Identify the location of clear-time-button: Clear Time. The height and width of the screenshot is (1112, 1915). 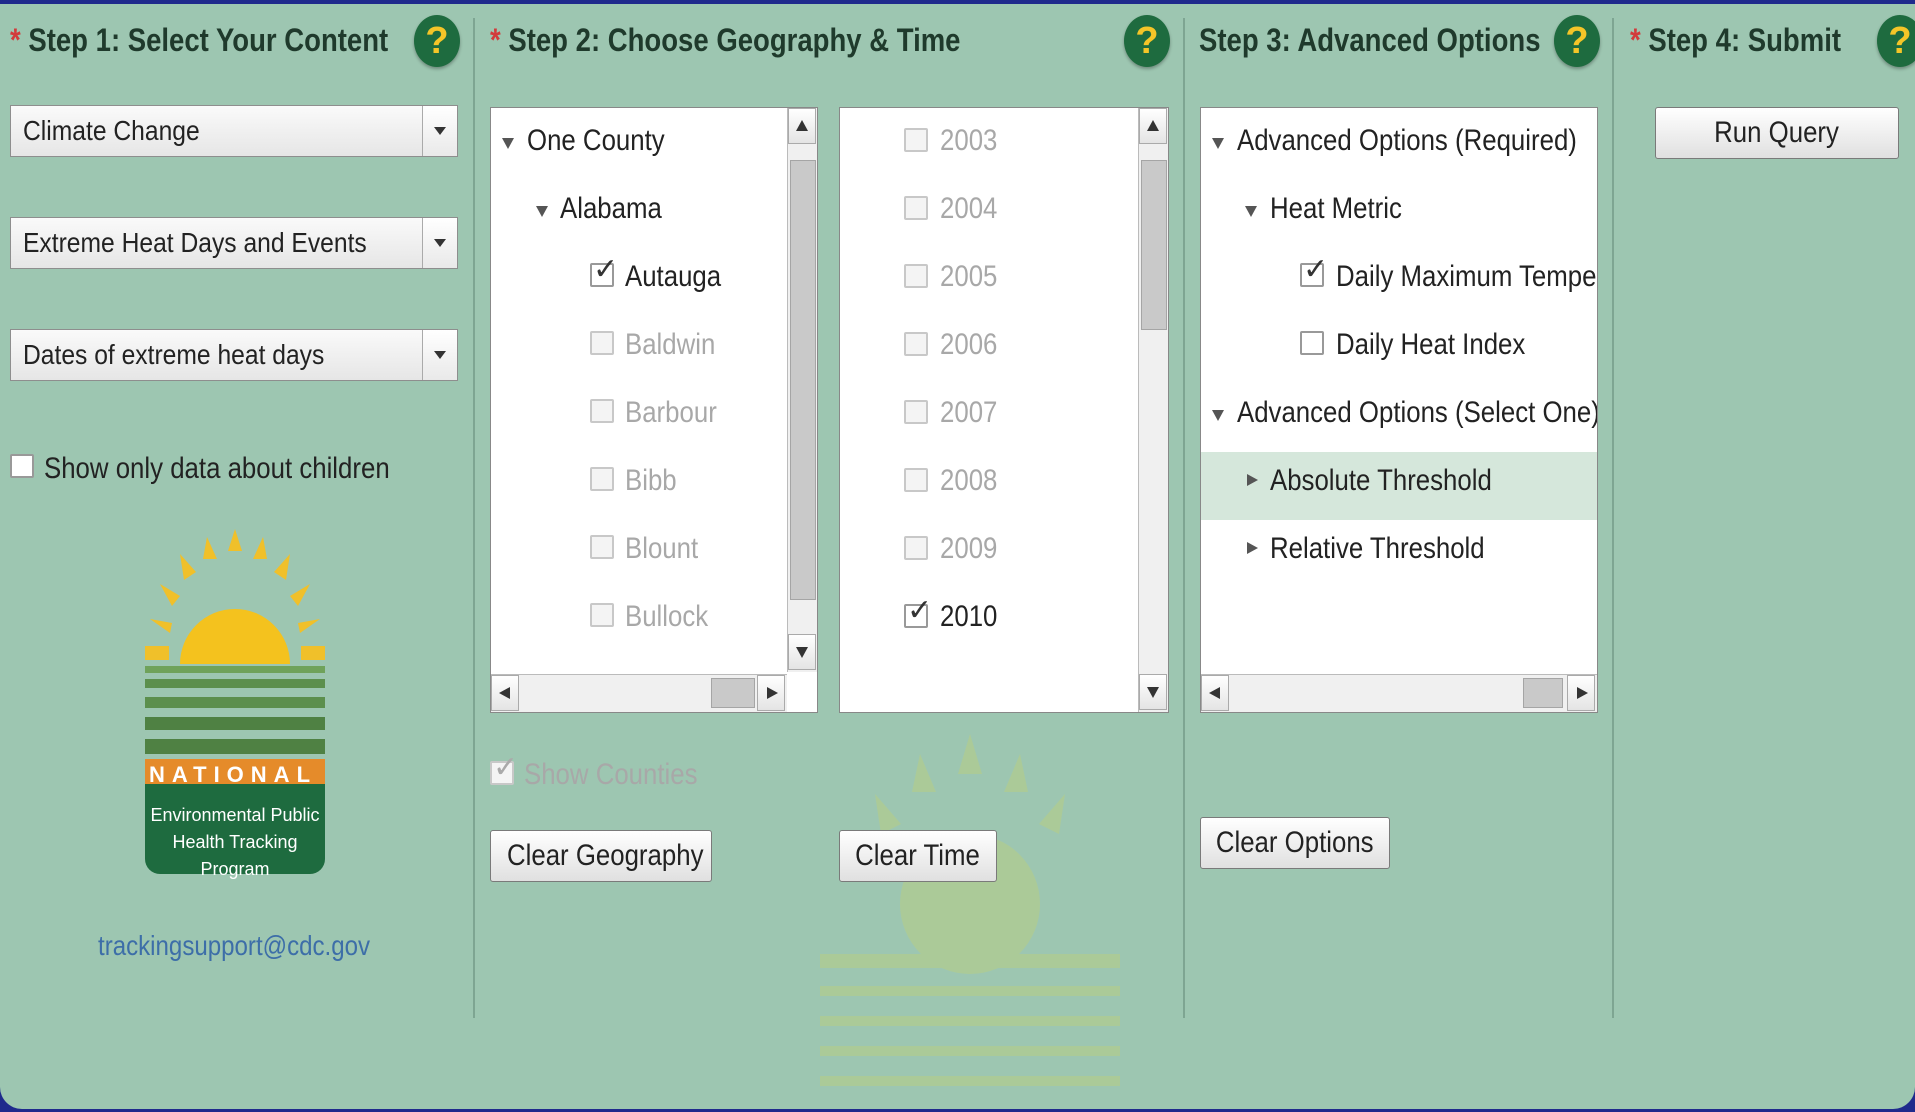
(918, 856).